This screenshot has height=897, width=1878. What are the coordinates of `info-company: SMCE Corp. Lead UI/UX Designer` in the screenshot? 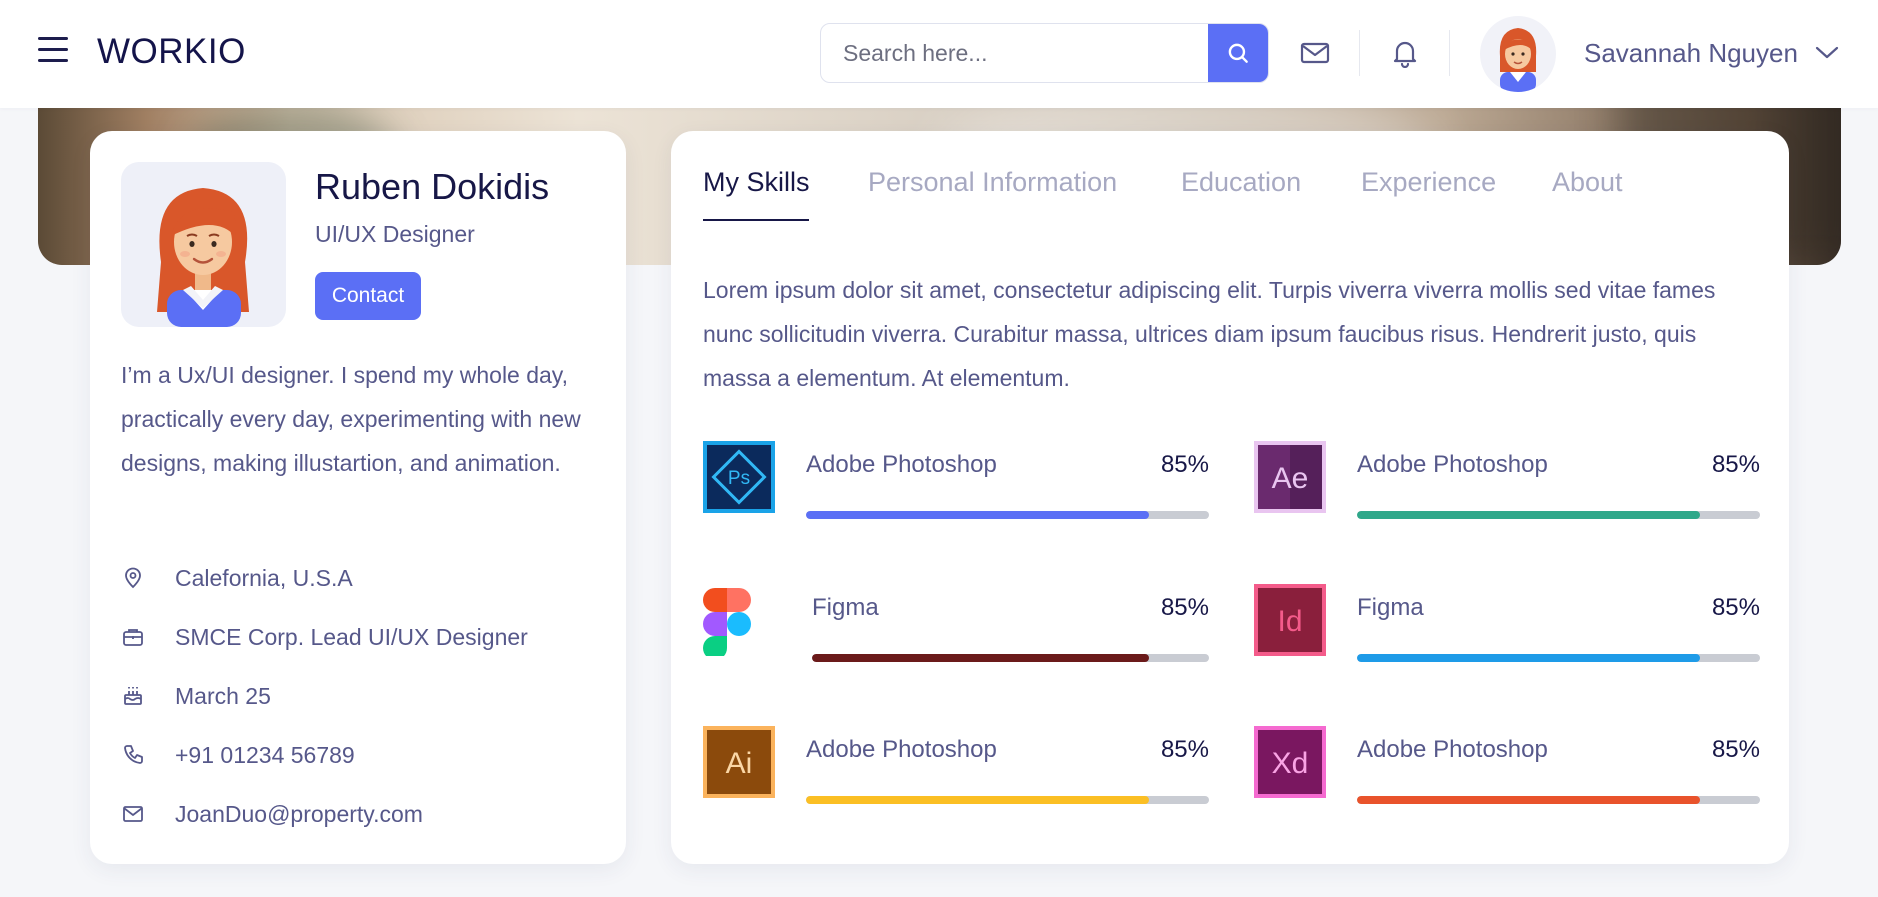 It's located at (324, 637).